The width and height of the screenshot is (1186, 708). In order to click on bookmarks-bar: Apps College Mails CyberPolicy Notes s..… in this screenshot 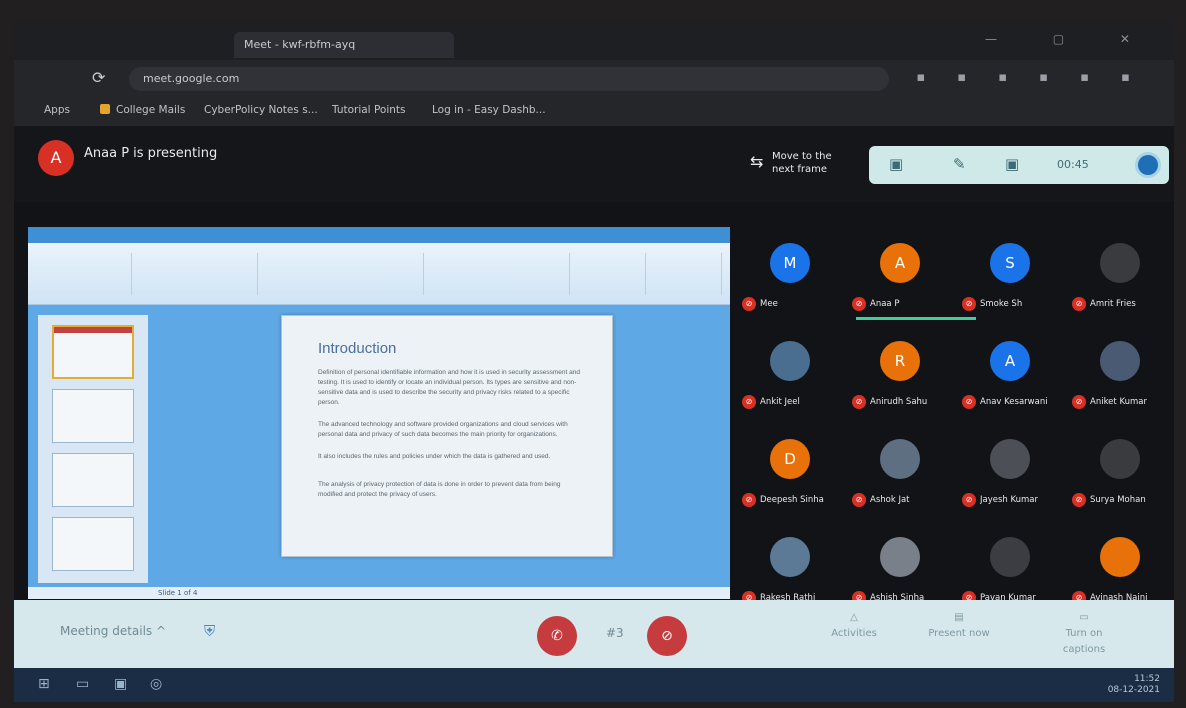, I will do `click(594, 111)`.